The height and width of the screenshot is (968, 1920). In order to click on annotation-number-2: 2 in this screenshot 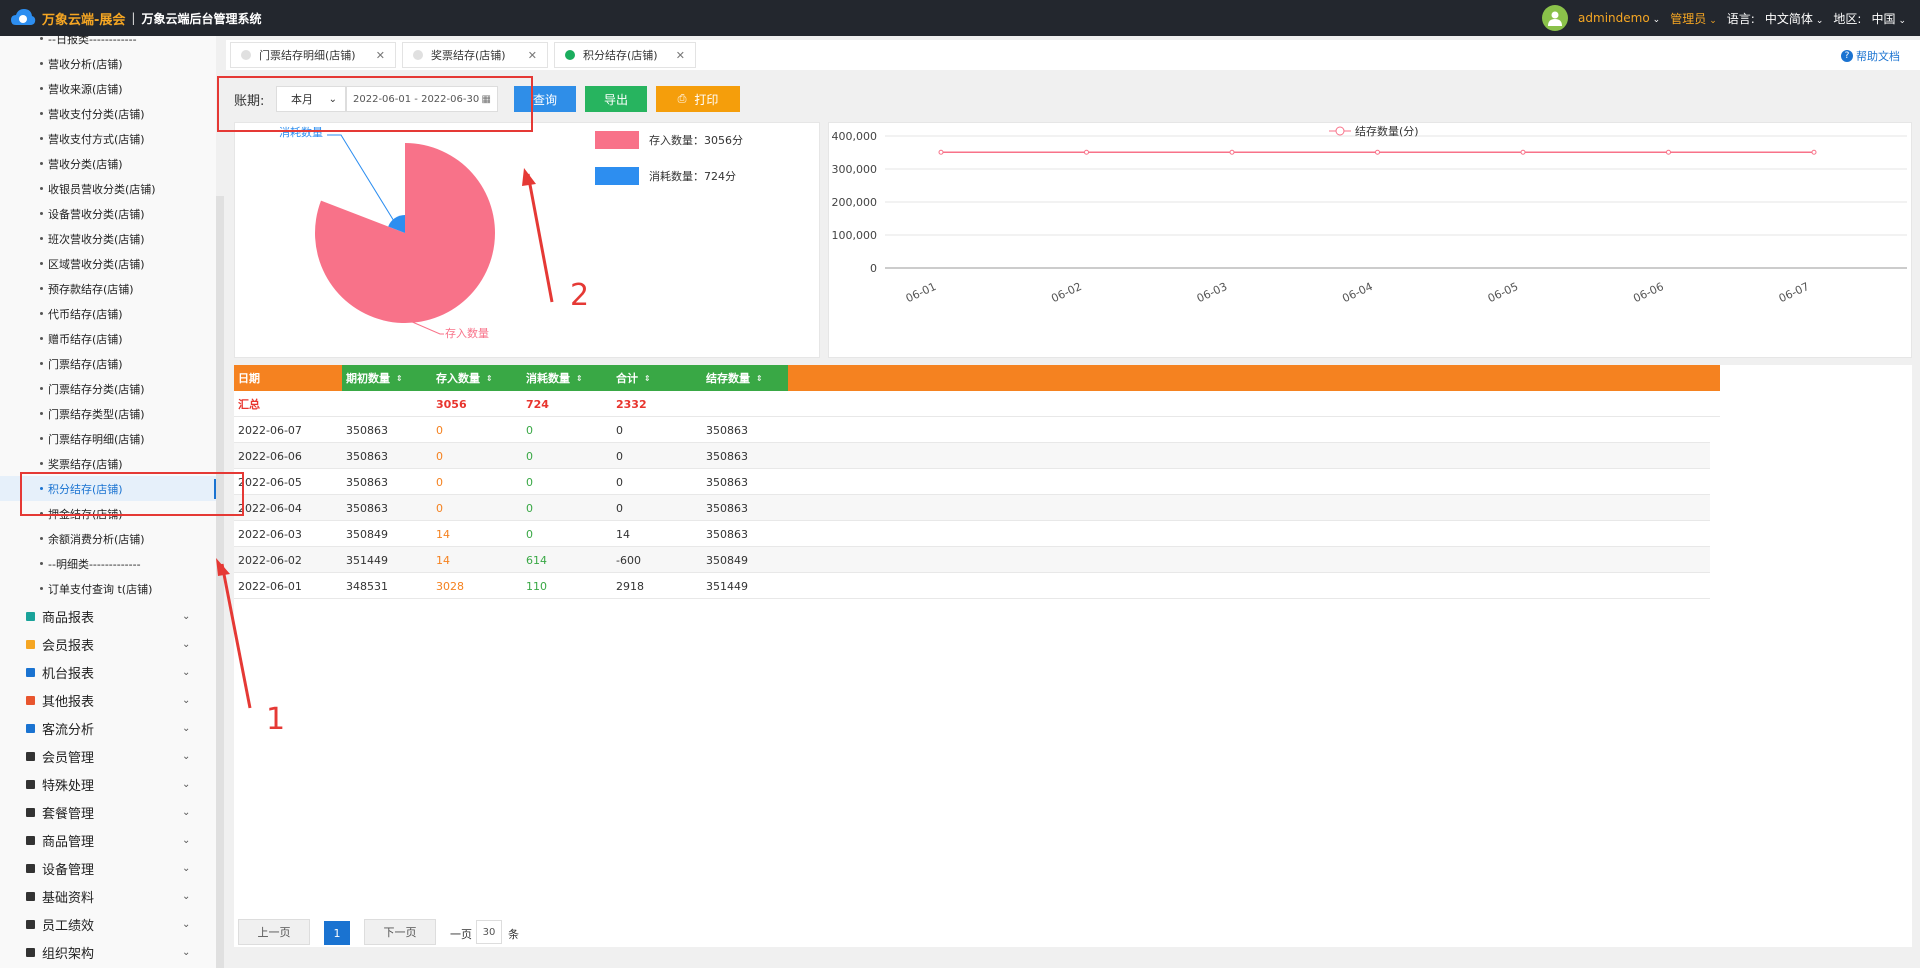, I will do `click(580, 295)`.